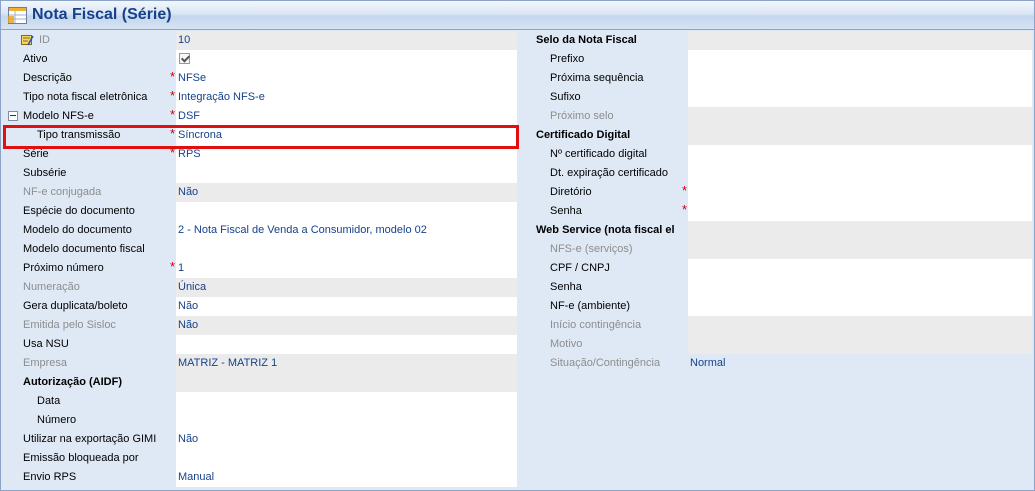 This screenshot has height=491, width=1035. What do you see at coordinates (90, 192) in the screenshot?
I see `nfe-conjugada-label: NF-e conjugada` at bounding box center [90, 192].